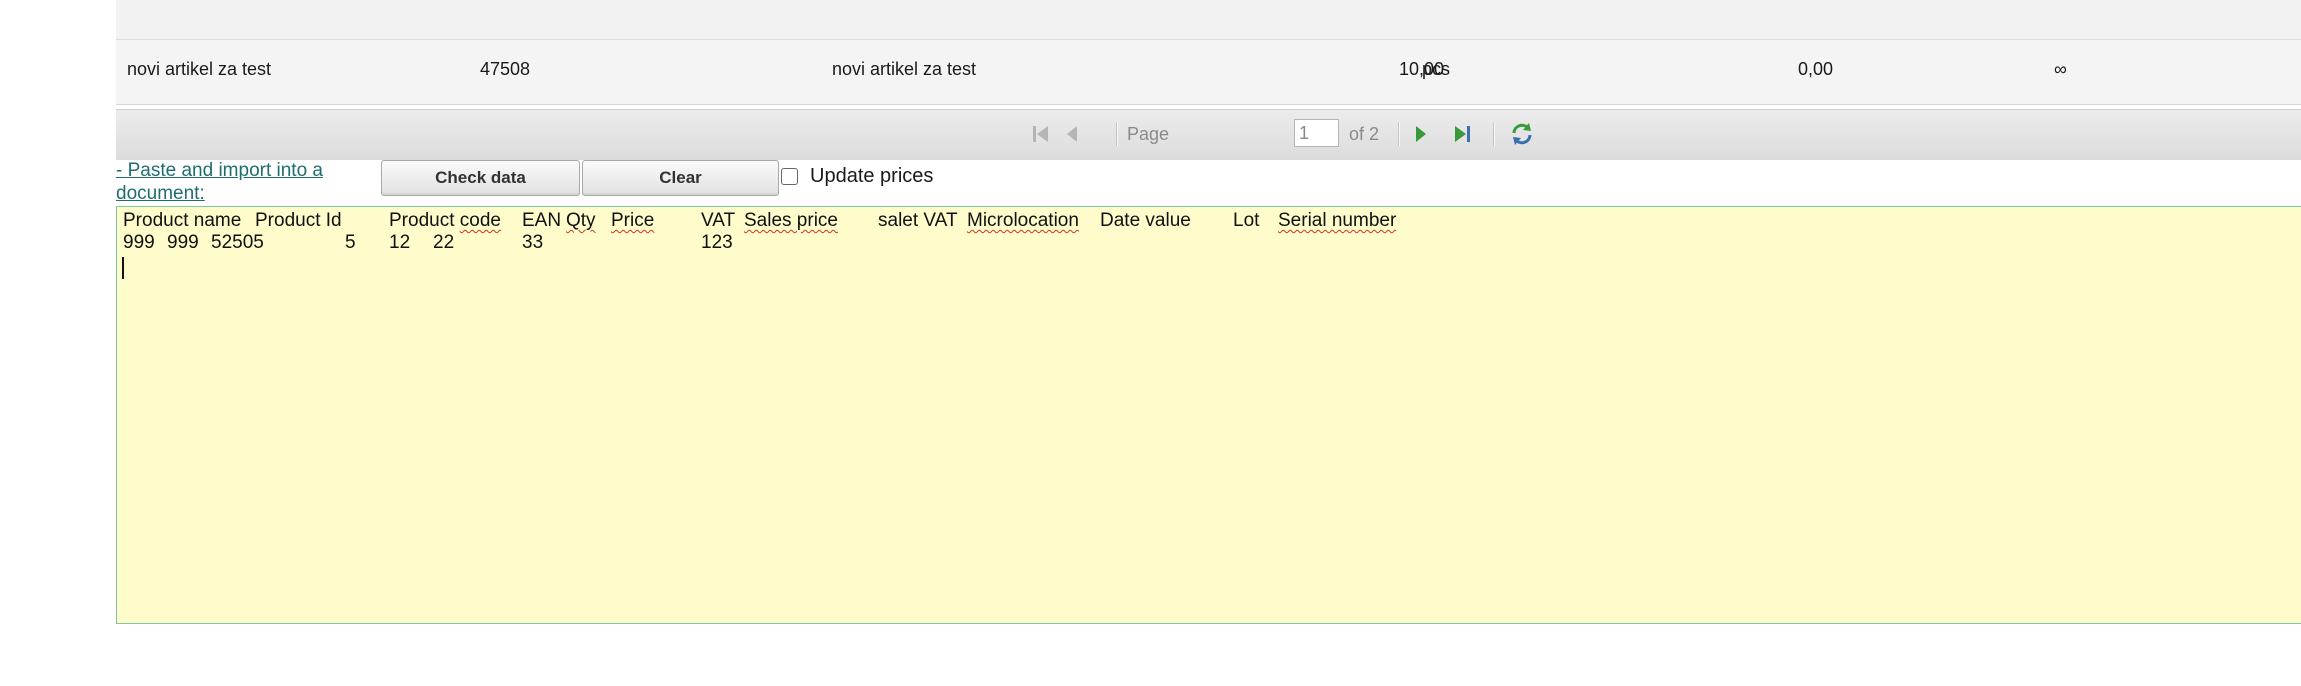 The image size is (2301, 686). I want to click on textarea-header-vat: VAT, so click(718, 220).